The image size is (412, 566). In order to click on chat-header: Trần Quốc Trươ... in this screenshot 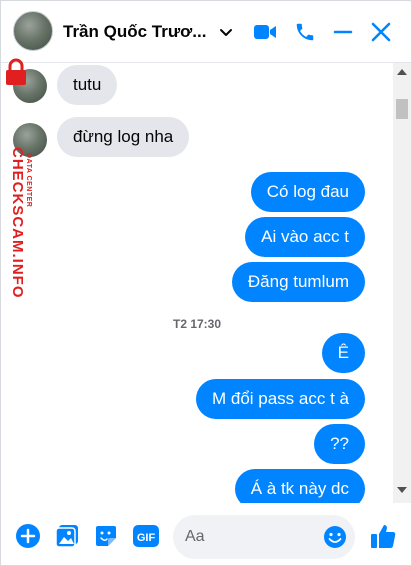, I will do `click(206, 32)`.